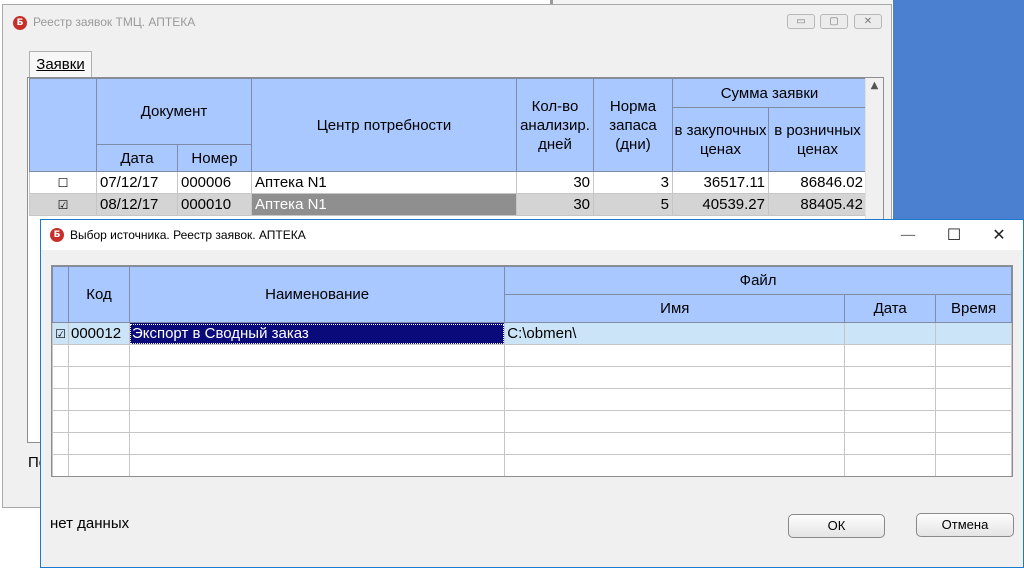 This screenshot has width=1024, height=568. Describe the element at coordinates (834, 21) in the screenshot. I see `maximize-button: ▢` at that location.